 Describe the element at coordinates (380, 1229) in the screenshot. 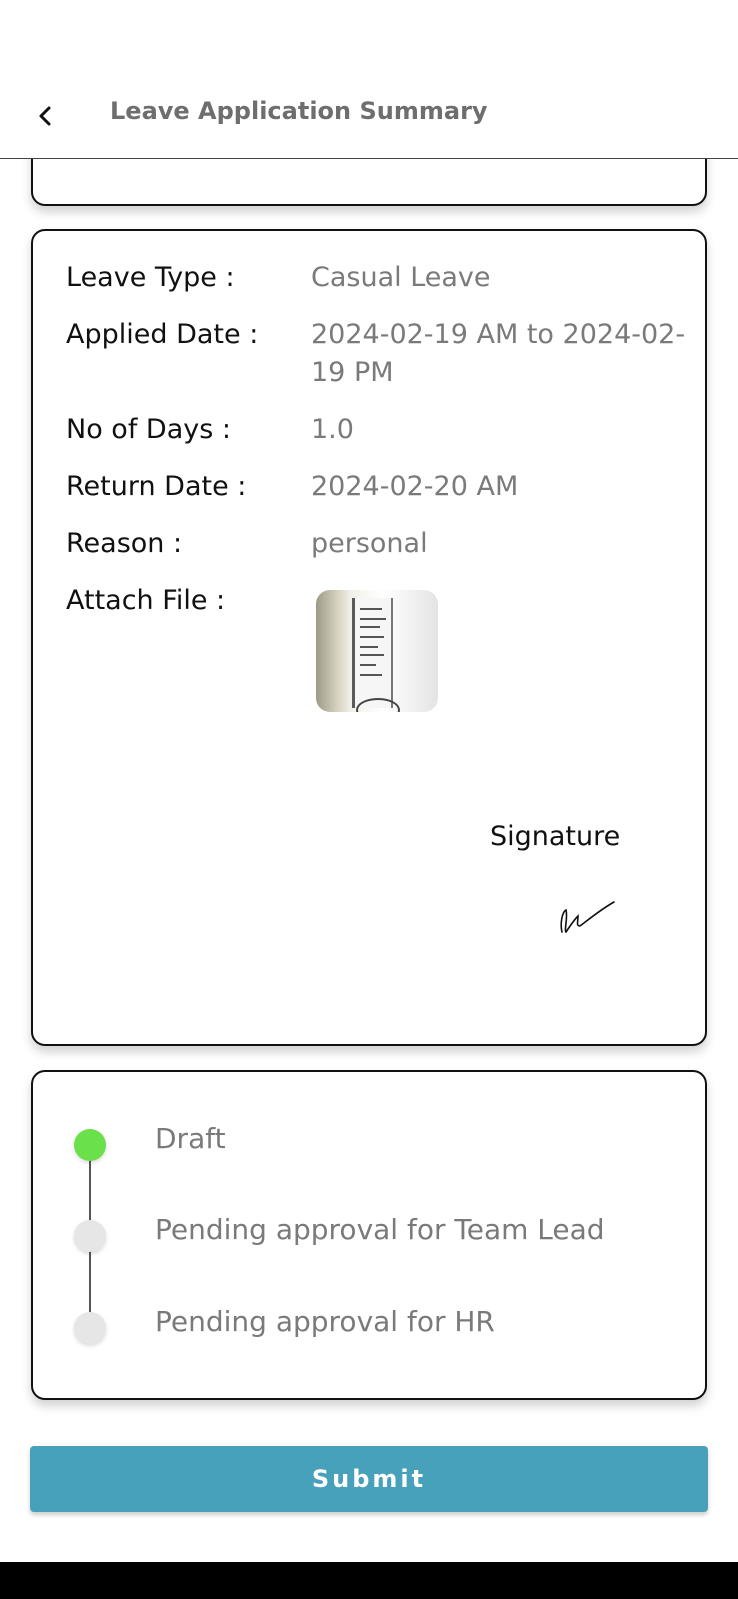

I see `step-team-lead-label: Pending approval for Team Lead` at that location.